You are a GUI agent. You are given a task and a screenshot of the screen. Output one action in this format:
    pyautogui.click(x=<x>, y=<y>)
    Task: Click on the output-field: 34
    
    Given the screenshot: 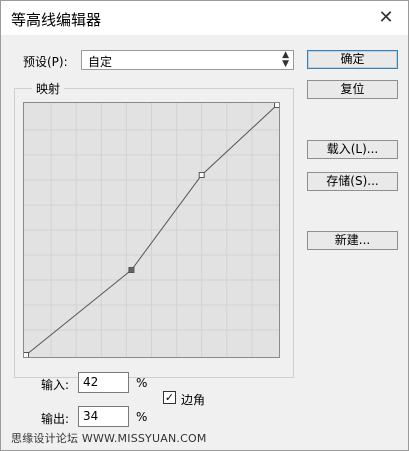 What is the action you would take?
    pyautogui.click(x=103, y=416)
    